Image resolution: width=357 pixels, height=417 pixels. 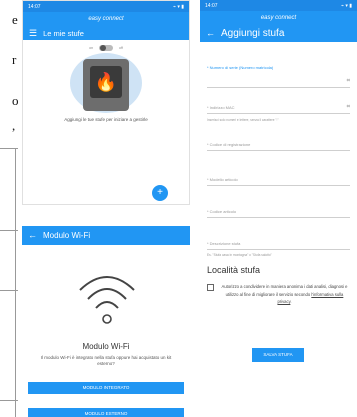 What do you see at coordinates (14, 125) in the screenshot?
I see `document-letter: ,` at bounding box center [14, 125].